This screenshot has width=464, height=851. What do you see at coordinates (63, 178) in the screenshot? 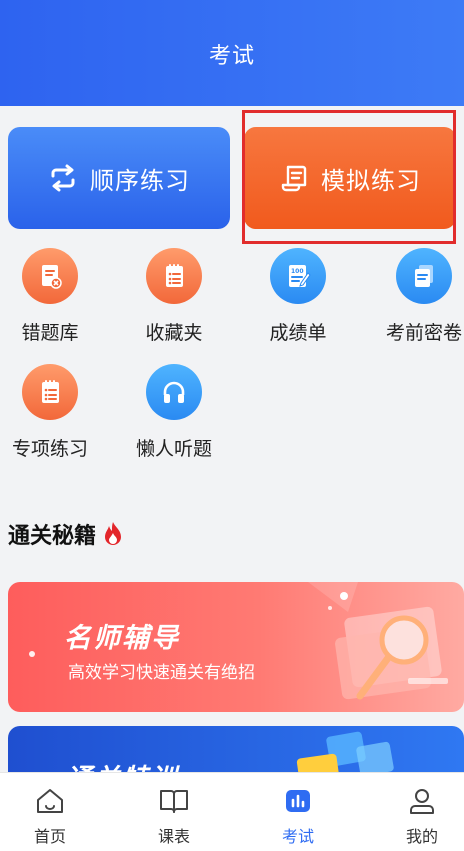
I see `refresh-icon` at bounding box center [63, 178].